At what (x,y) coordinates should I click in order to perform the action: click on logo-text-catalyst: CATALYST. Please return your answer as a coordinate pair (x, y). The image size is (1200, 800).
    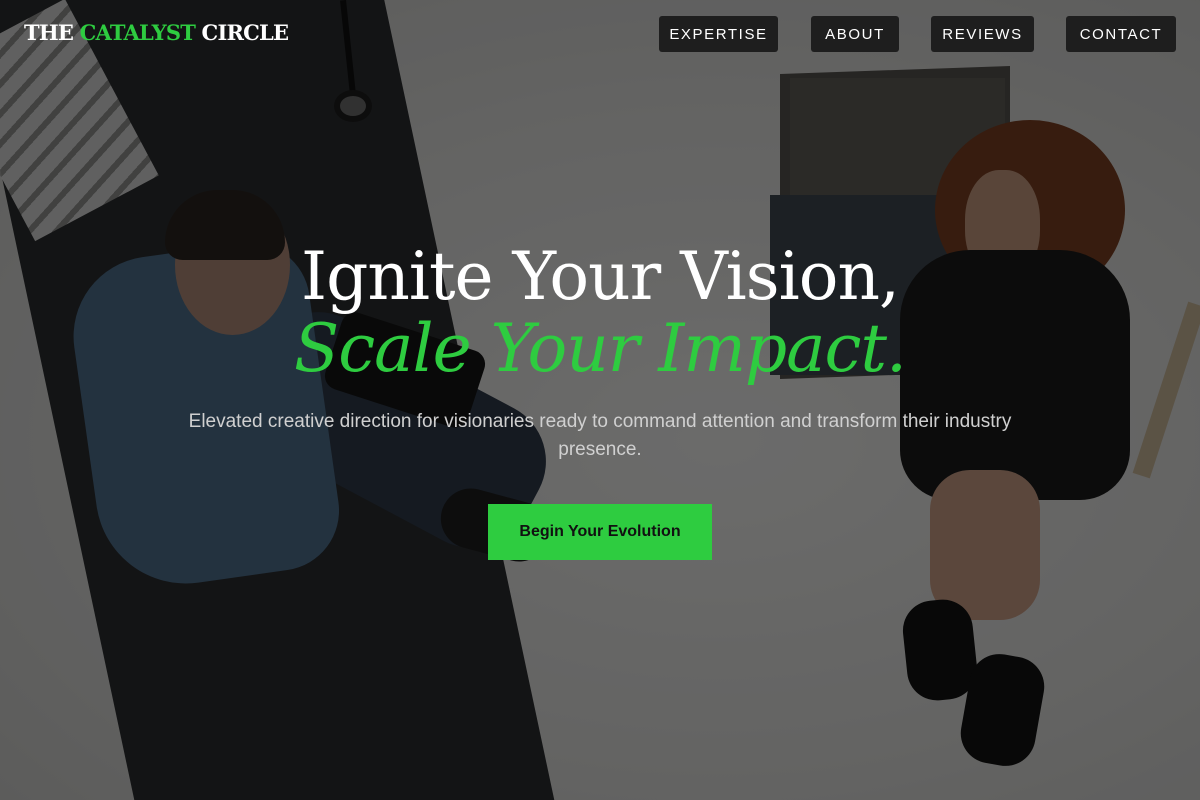
    Looking at the image, I should click on (137, 32).